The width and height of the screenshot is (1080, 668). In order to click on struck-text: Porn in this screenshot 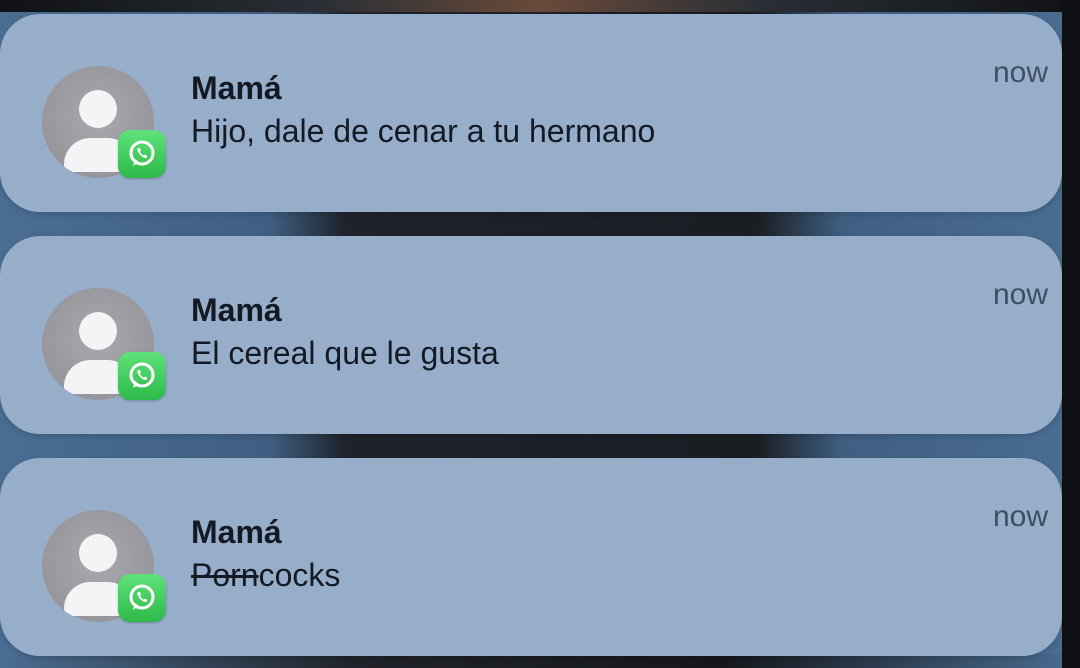, I will do `click(225, 575)`.